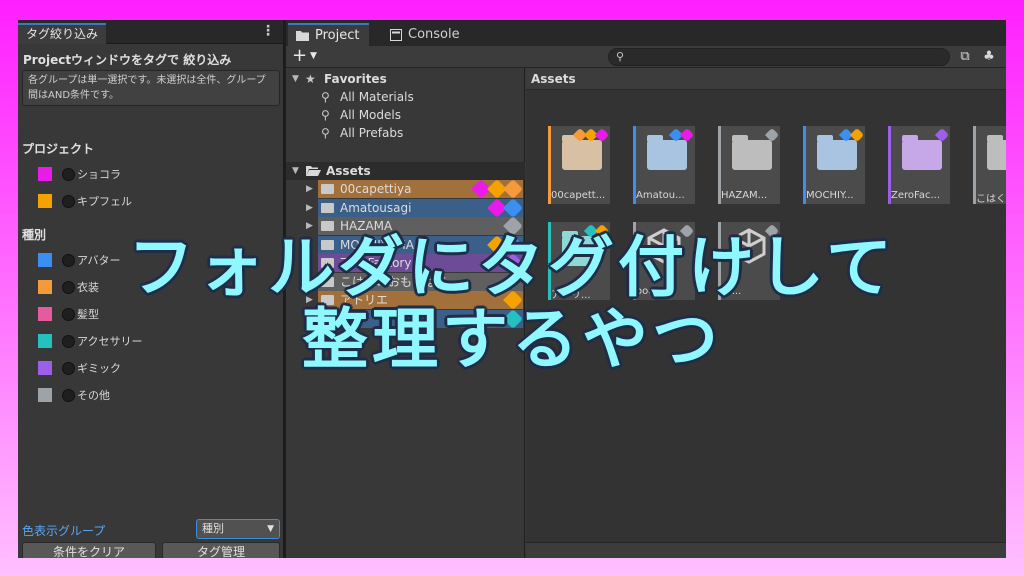 The image size is (1024, 576). What do you see at coordinates (213, 528) in the screenshot?
I see `color-group-value: 種別` at bounding box center [213, 528].